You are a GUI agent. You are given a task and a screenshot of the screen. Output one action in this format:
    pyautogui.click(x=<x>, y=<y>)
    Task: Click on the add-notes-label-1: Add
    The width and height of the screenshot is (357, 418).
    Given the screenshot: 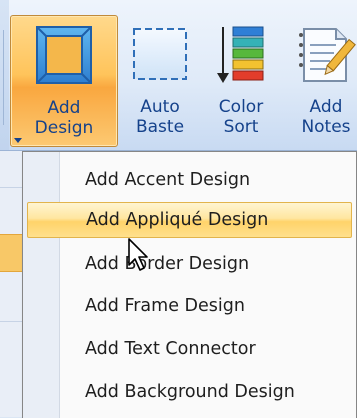 What is the action you would take?
    pyautogui.click(x=326, y=107)
    